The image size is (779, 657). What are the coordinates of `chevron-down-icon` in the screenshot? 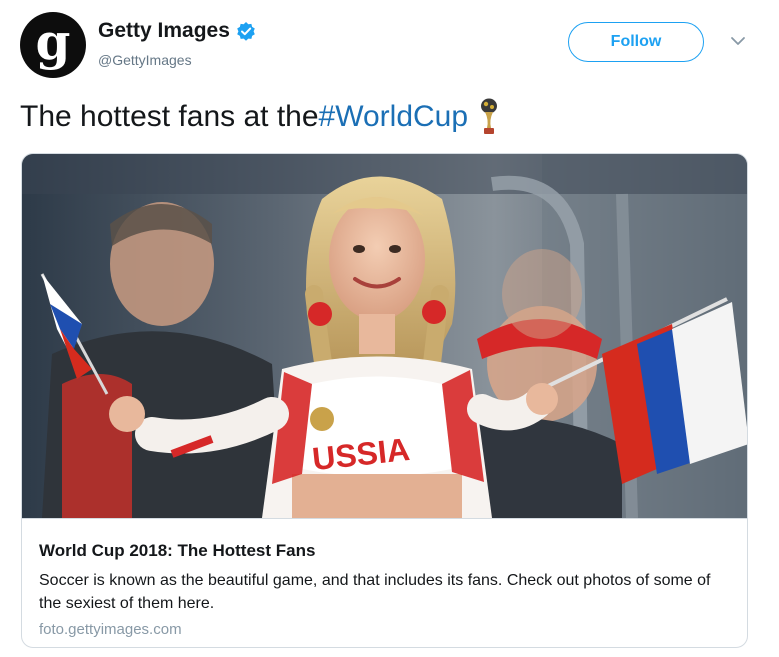 It's located at (738, 41).